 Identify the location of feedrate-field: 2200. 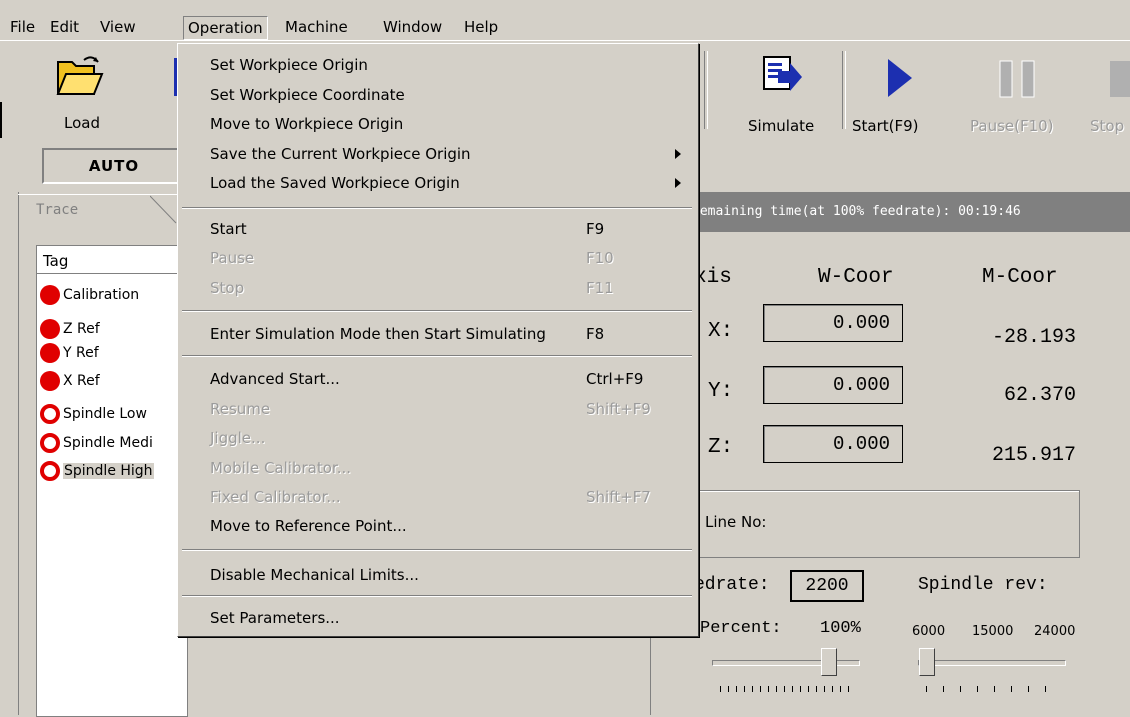
(827, 586).